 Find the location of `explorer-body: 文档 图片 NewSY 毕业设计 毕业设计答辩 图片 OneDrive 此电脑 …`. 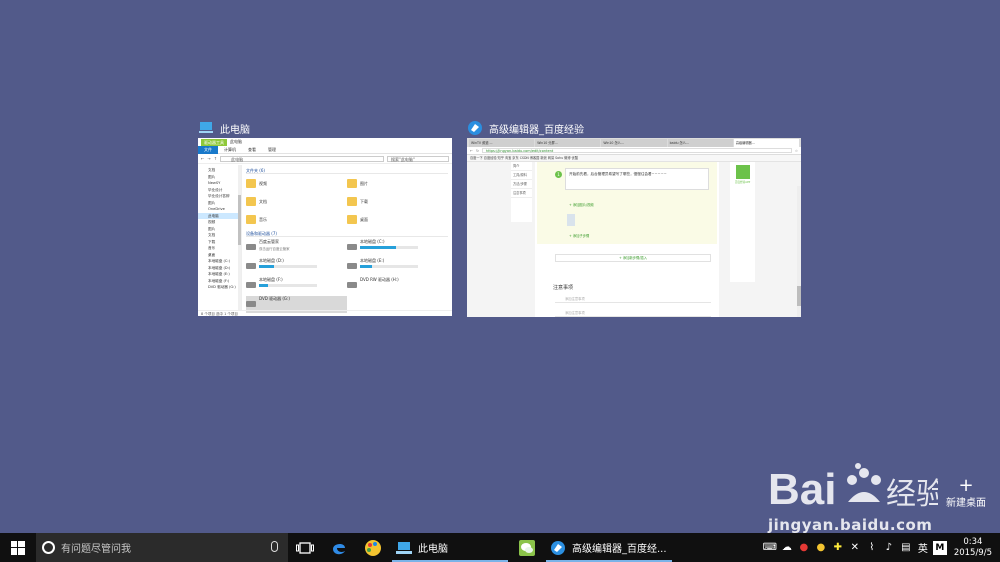

explorer-body: 文档 图片 NewSY 毕业设计 毕业设计答辩 图片 OneDrive 此电脑 … is located at coordinates (325, 239).